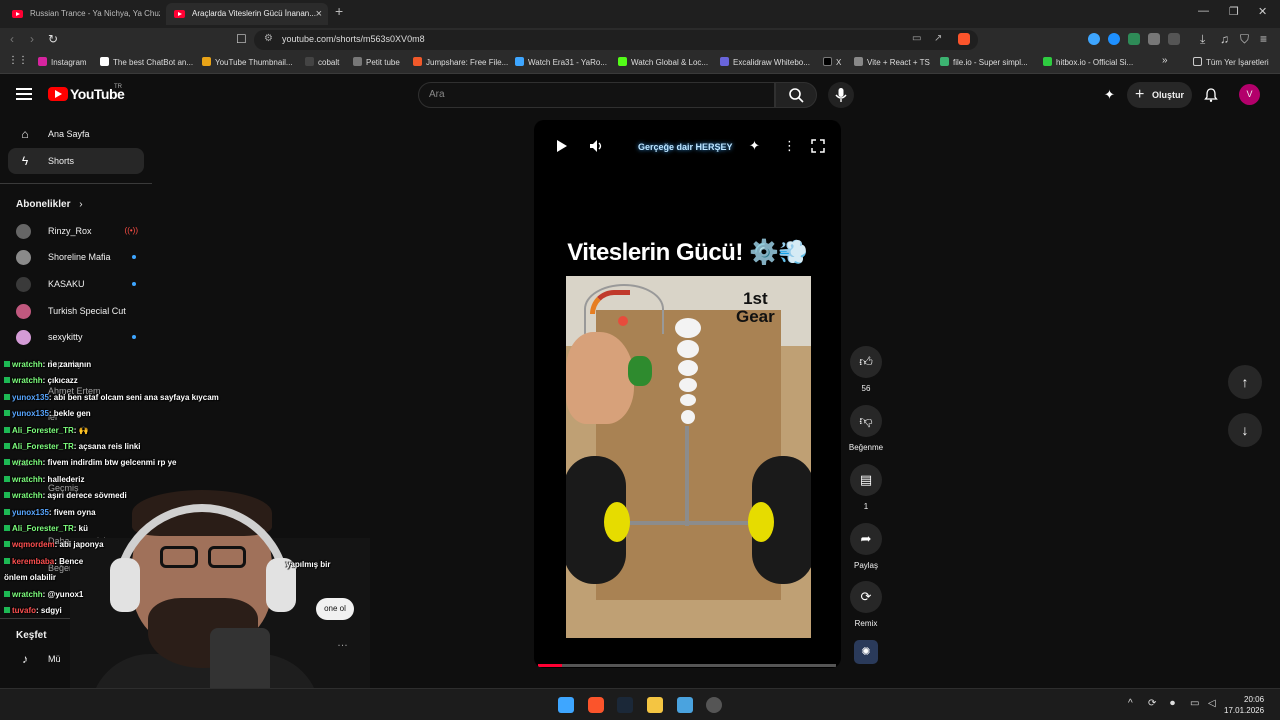 This screenshot has width=1280, height=720. Describe the element at coordinates (12, 39) in the screenshot. I see `back-icon: ‹` at that location.